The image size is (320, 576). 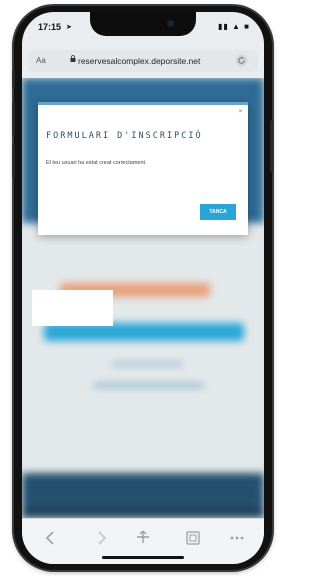 What do you see at coordinates (73, 58) in the screenshot?
I see `lock-icon` at bounding box center [73, 58].